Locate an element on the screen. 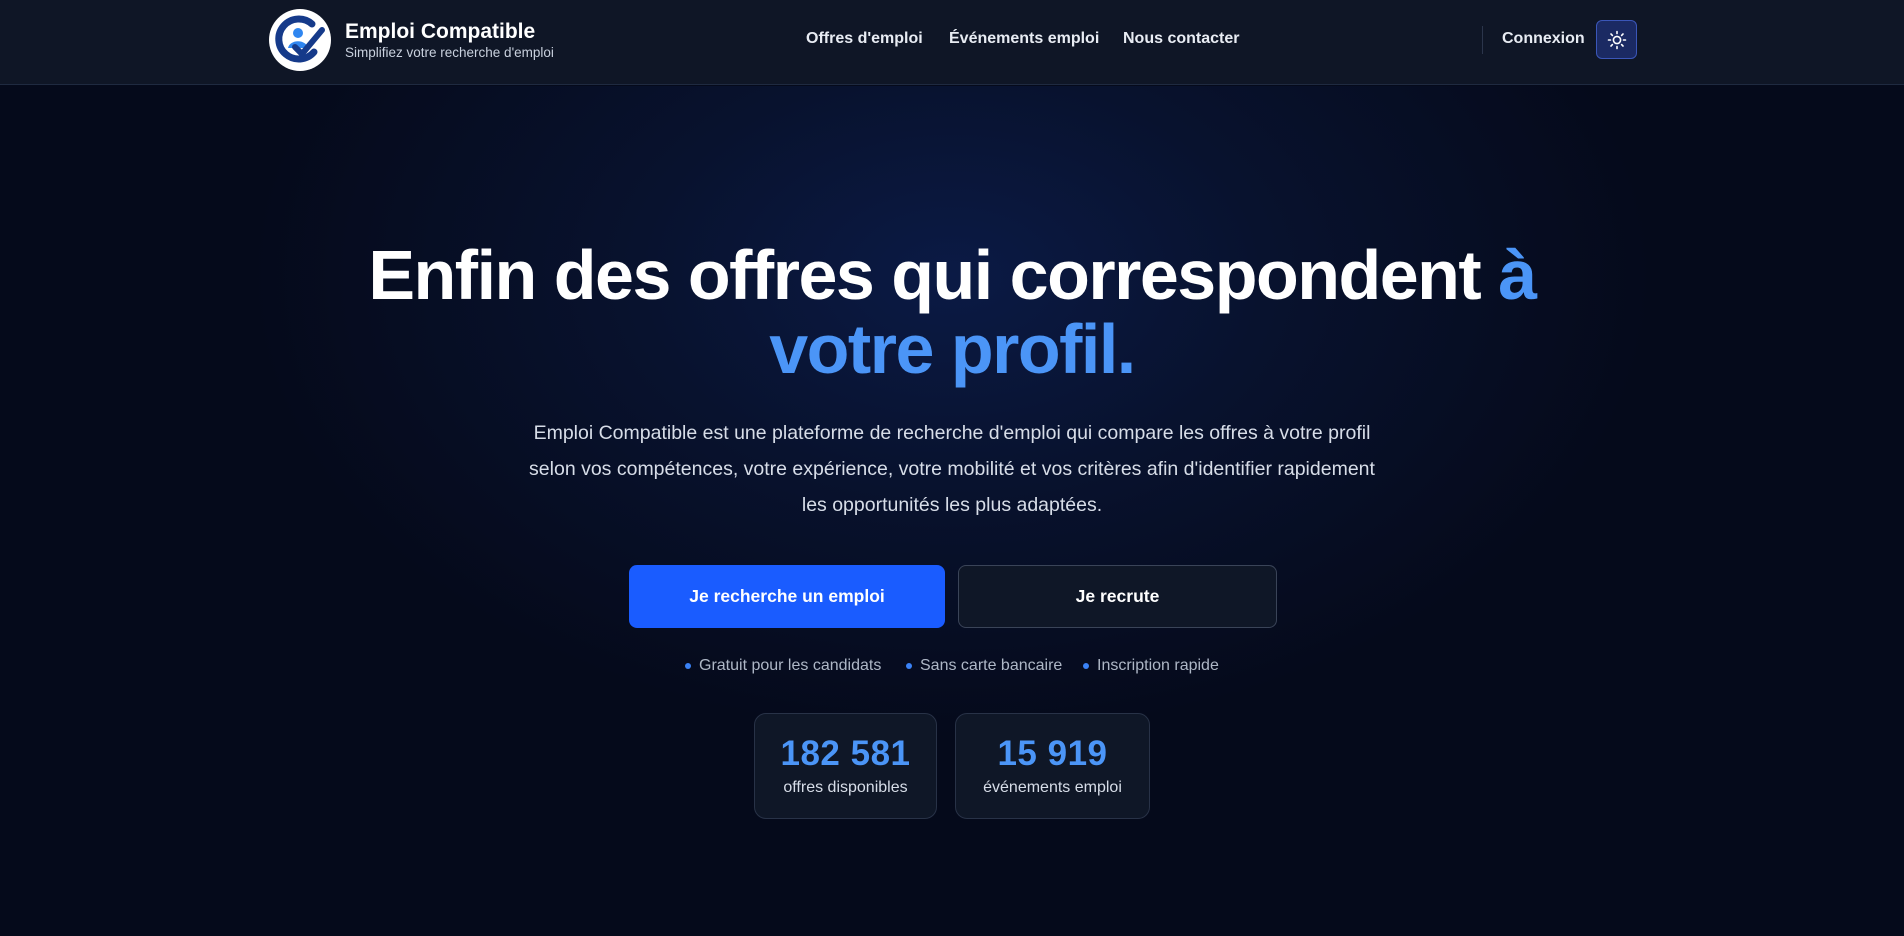 This screenshot has width=1904, height=936. stat-value: 15 919 is located at coordinates (1052, 753).